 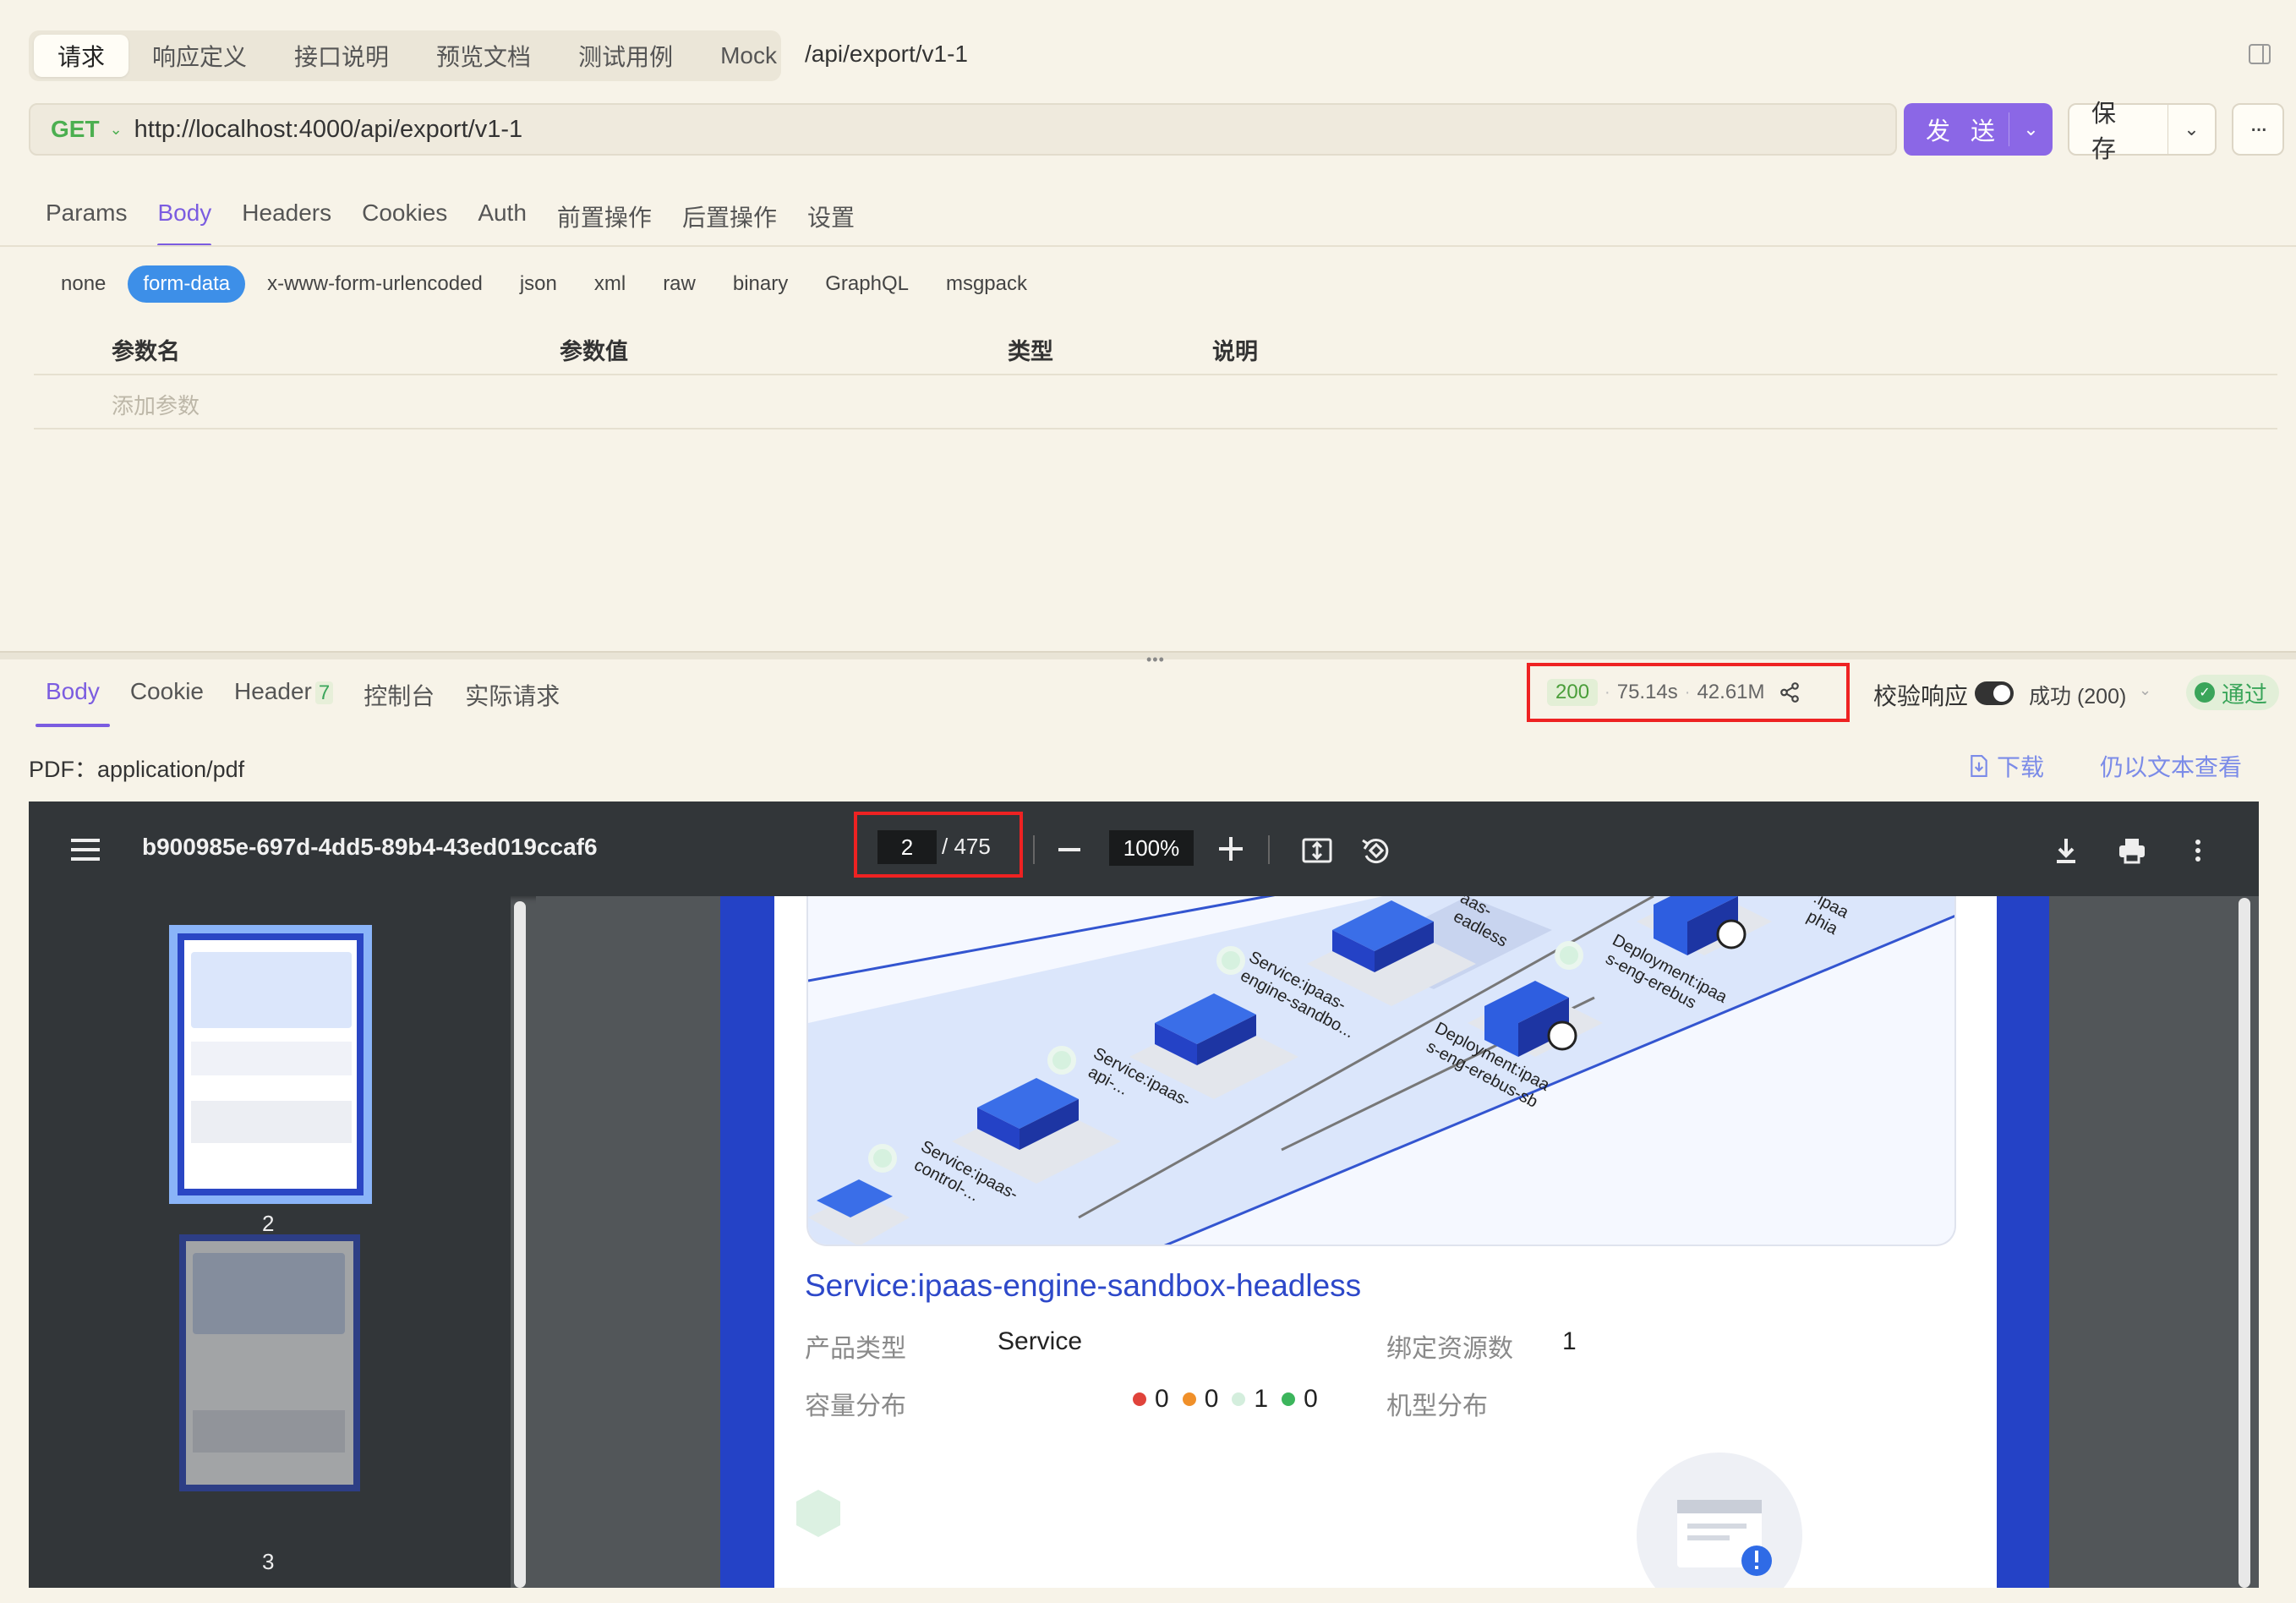 I want to click on tab-preview-doc: 预览文档, so click(x=484, y=56).